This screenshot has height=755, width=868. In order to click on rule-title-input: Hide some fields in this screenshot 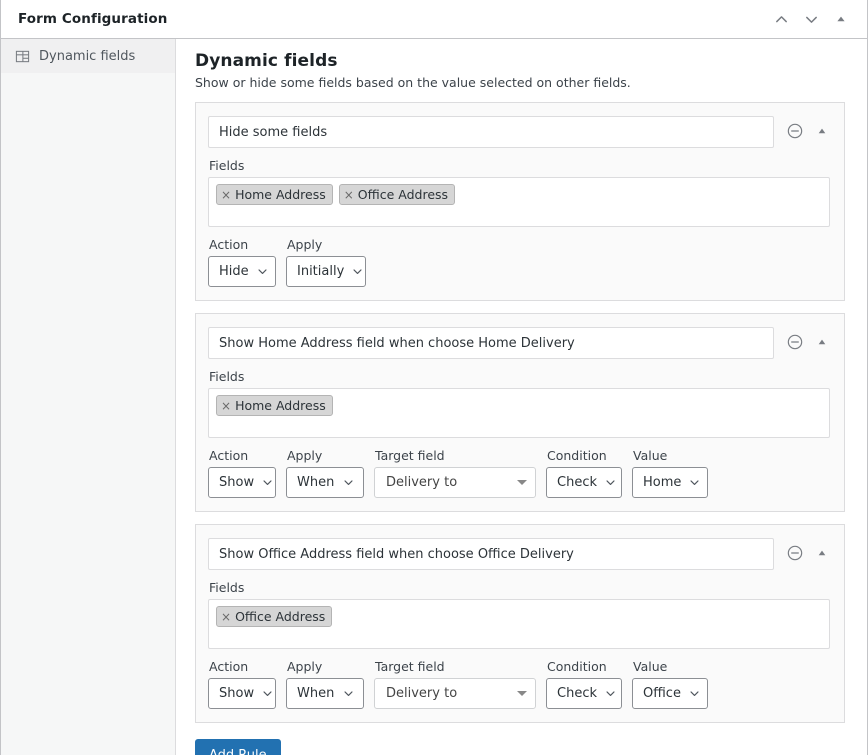, I will do `click(491, 132)`.